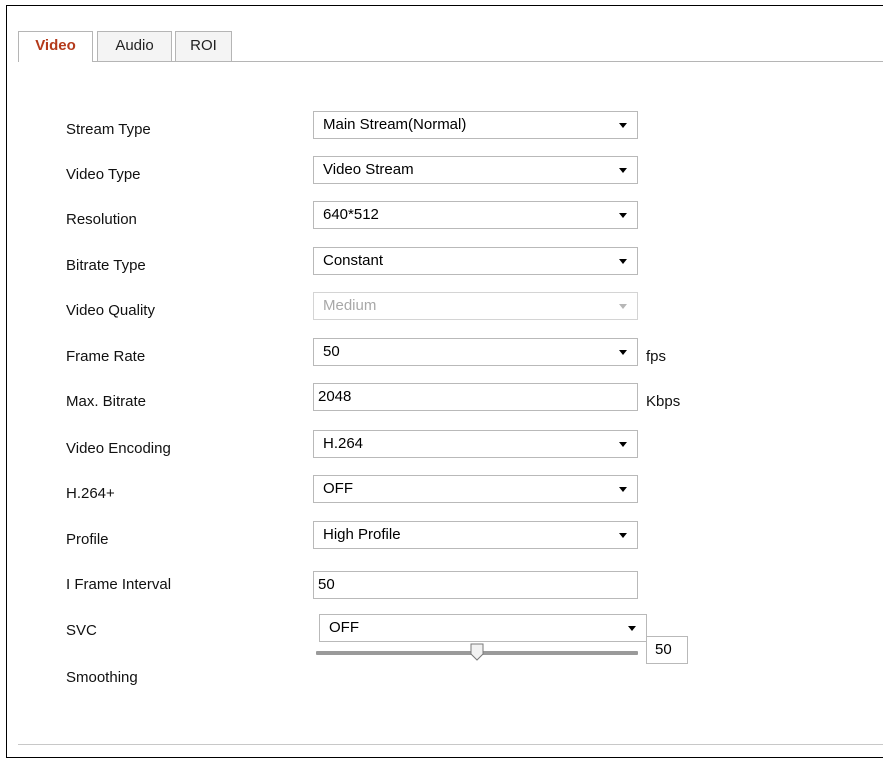 This screenshot has width=883, height=764. What do you see at coordinates (326, 584) in the screenshot?
I see `i-frame-interval-value: 50` at bounding box center [326, 584].